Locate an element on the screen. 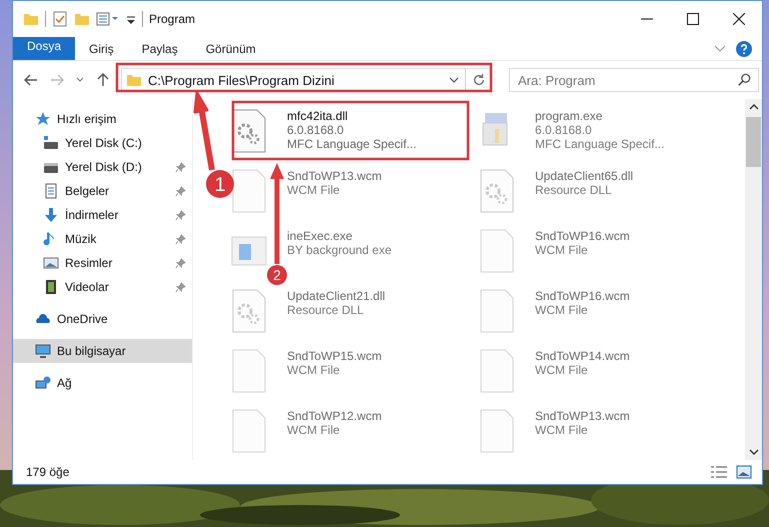 Image resolution: width=769 pixels, height=527 pixels. film-icon is located at coordinates (51, 287).